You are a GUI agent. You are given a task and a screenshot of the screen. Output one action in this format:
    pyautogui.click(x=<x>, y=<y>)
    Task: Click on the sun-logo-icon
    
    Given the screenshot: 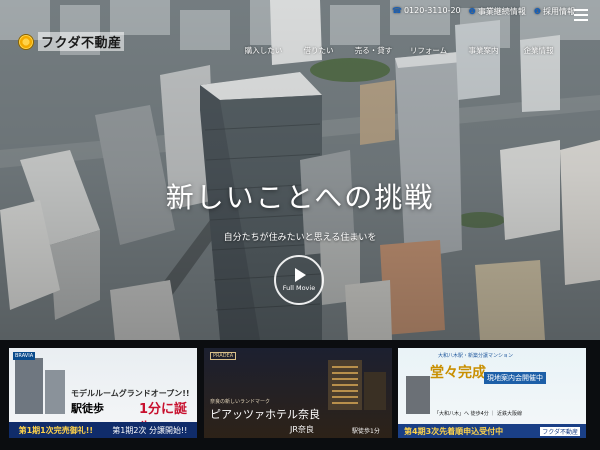 What is the action you would take?
    pyautogui.click(x=26, y=41)
    